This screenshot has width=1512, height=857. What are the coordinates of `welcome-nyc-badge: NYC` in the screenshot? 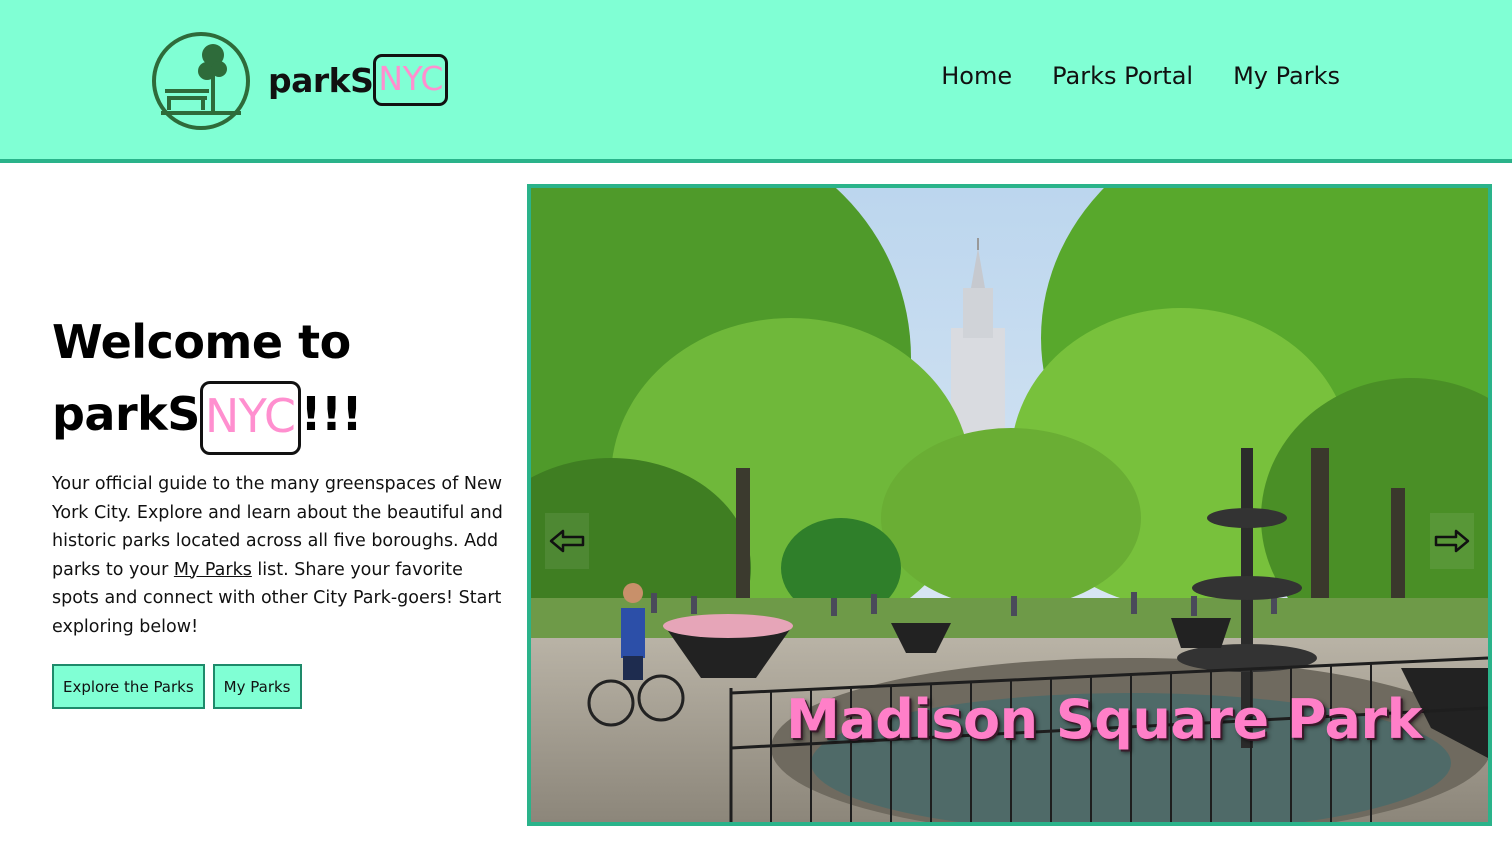 It's located at (250, 417).